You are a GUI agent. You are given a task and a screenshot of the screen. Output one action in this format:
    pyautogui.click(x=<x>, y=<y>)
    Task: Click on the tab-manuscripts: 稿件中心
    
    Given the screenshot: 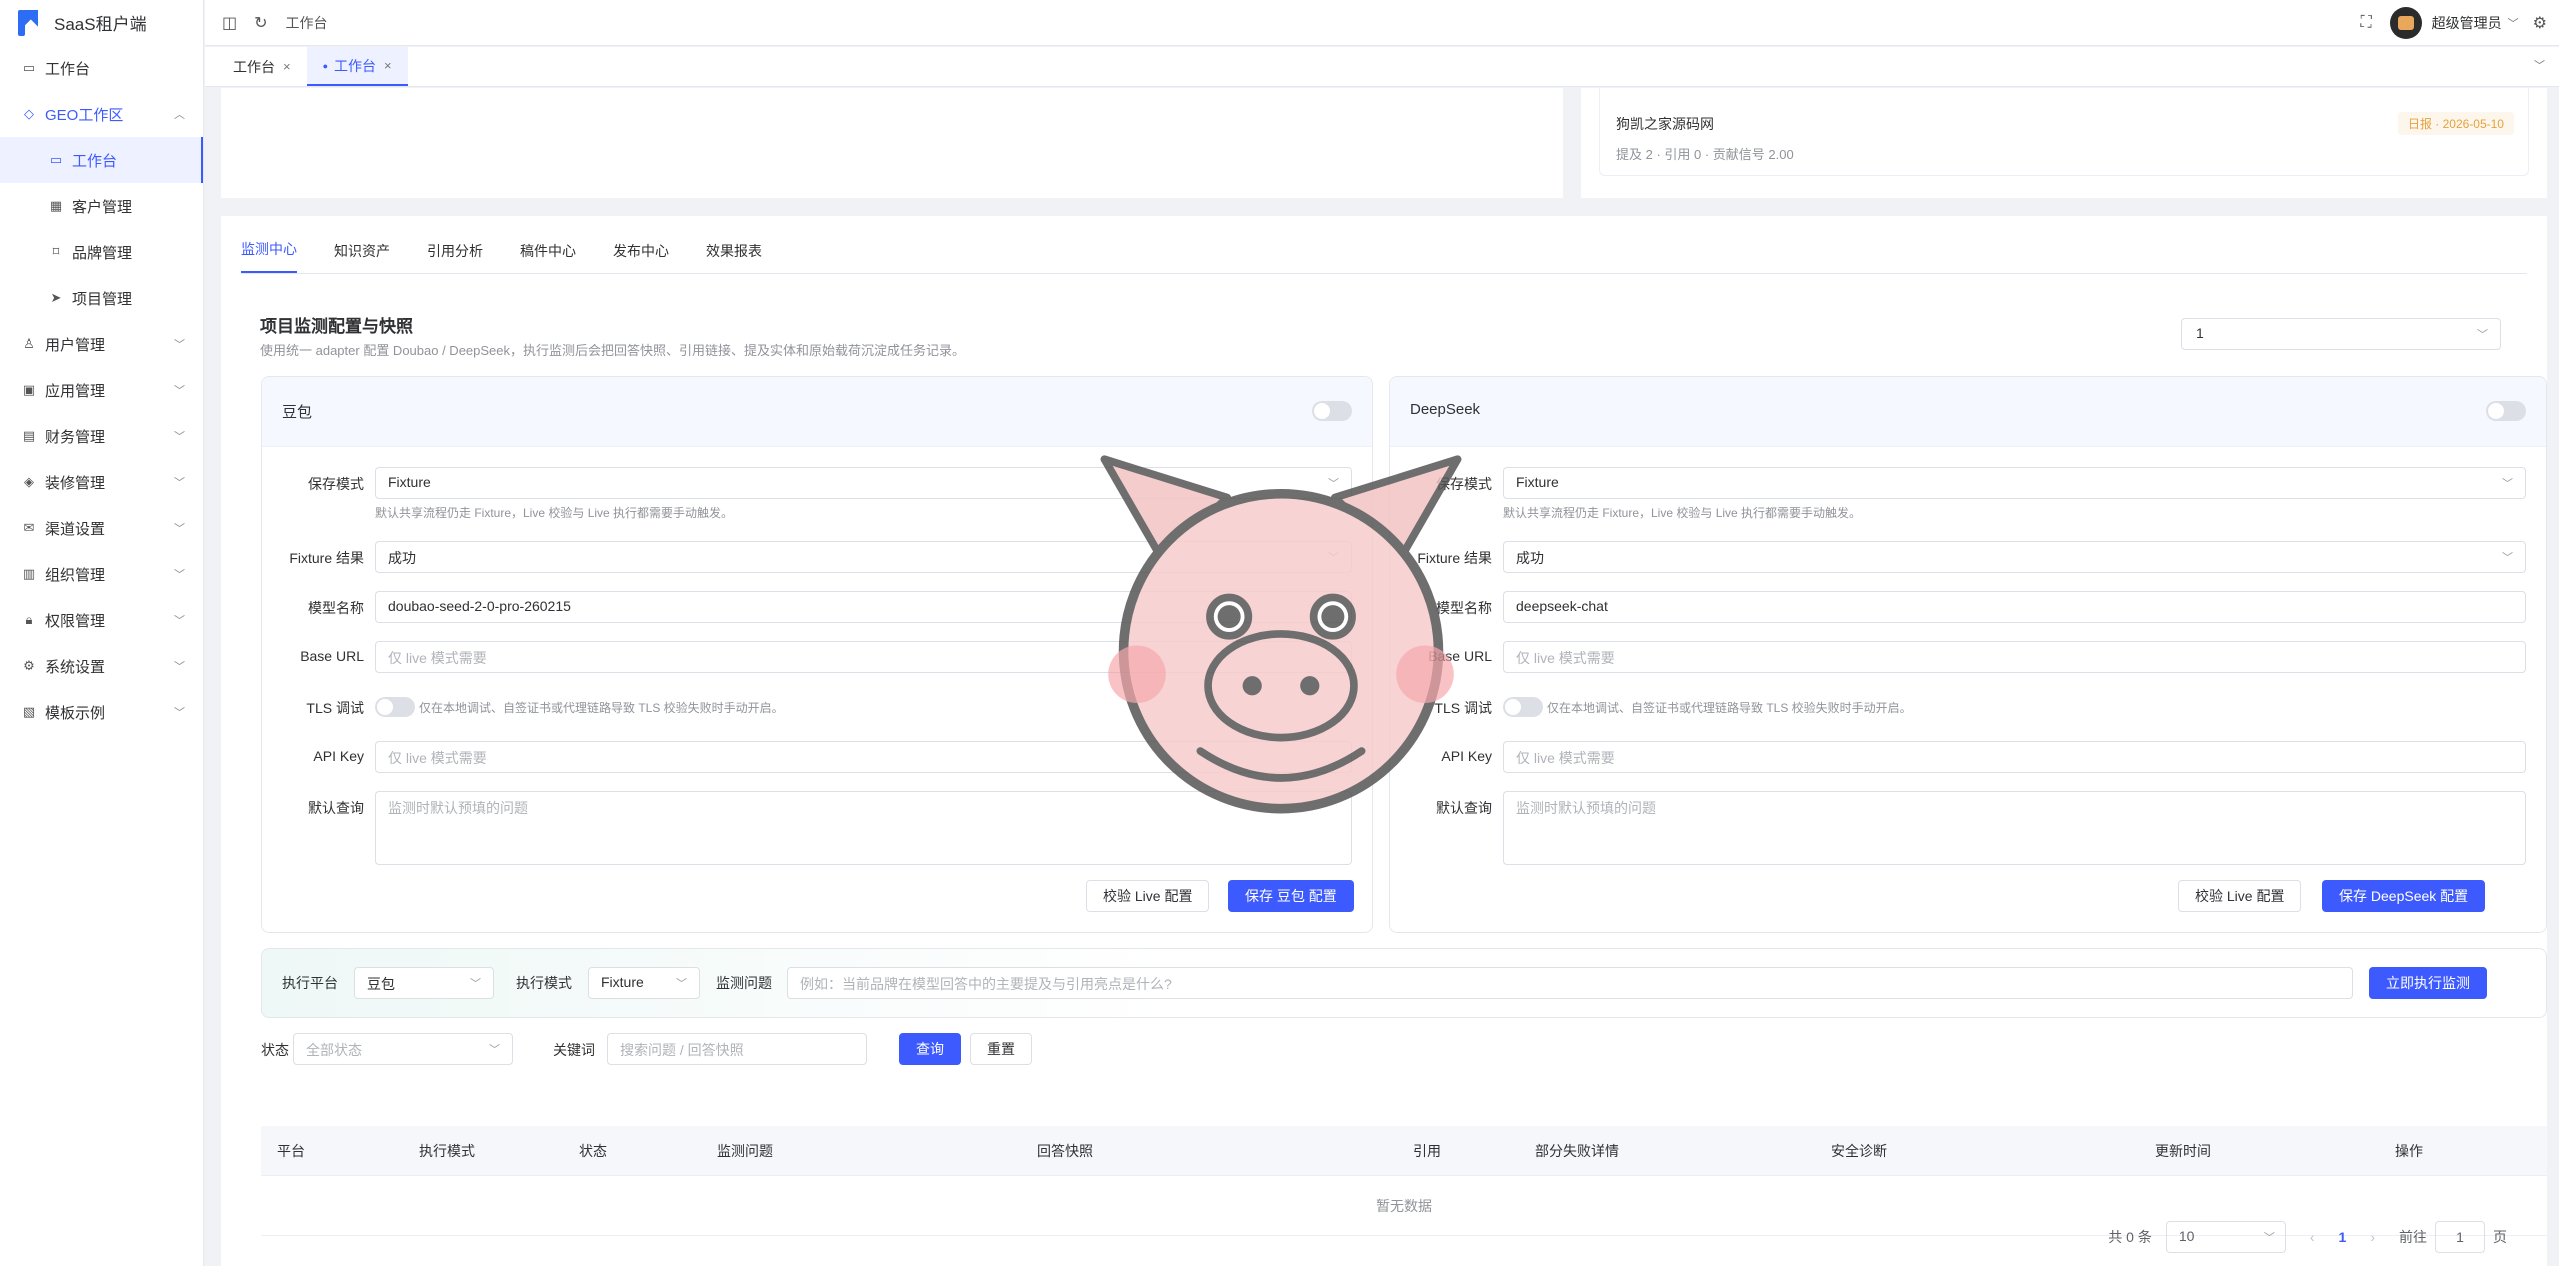 What is the action you would take?
    pyautogui.click(x=548, y=257)
    